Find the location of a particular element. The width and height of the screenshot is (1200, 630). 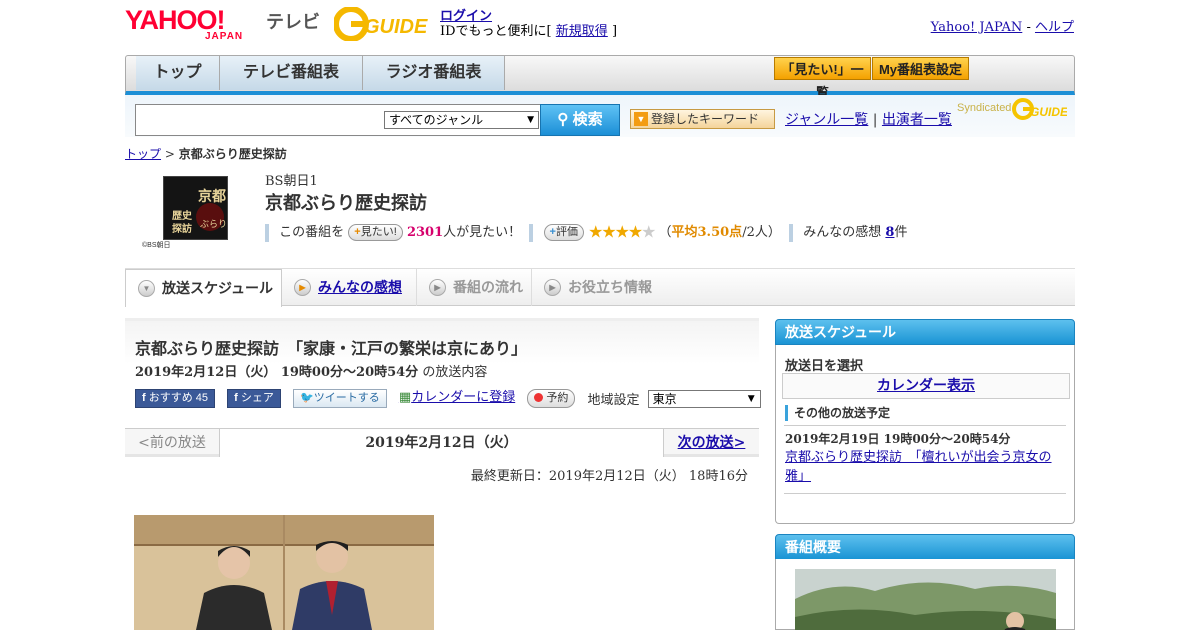

help-link: ヘルプ is located at coordinates (1054, 27).